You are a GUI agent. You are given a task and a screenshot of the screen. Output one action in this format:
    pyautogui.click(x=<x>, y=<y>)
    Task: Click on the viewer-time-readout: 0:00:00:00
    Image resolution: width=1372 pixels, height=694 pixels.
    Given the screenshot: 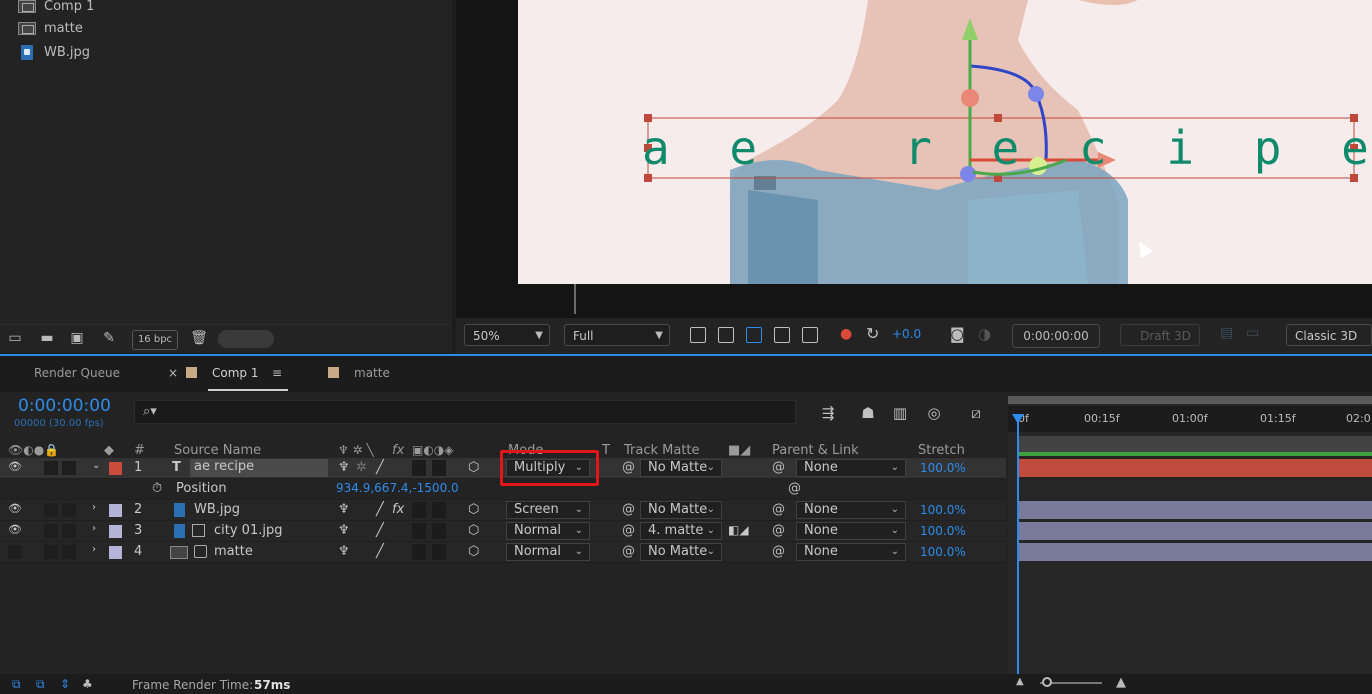 What is the action you would take?
    pyautogui.click(x=1056, y=336)
    